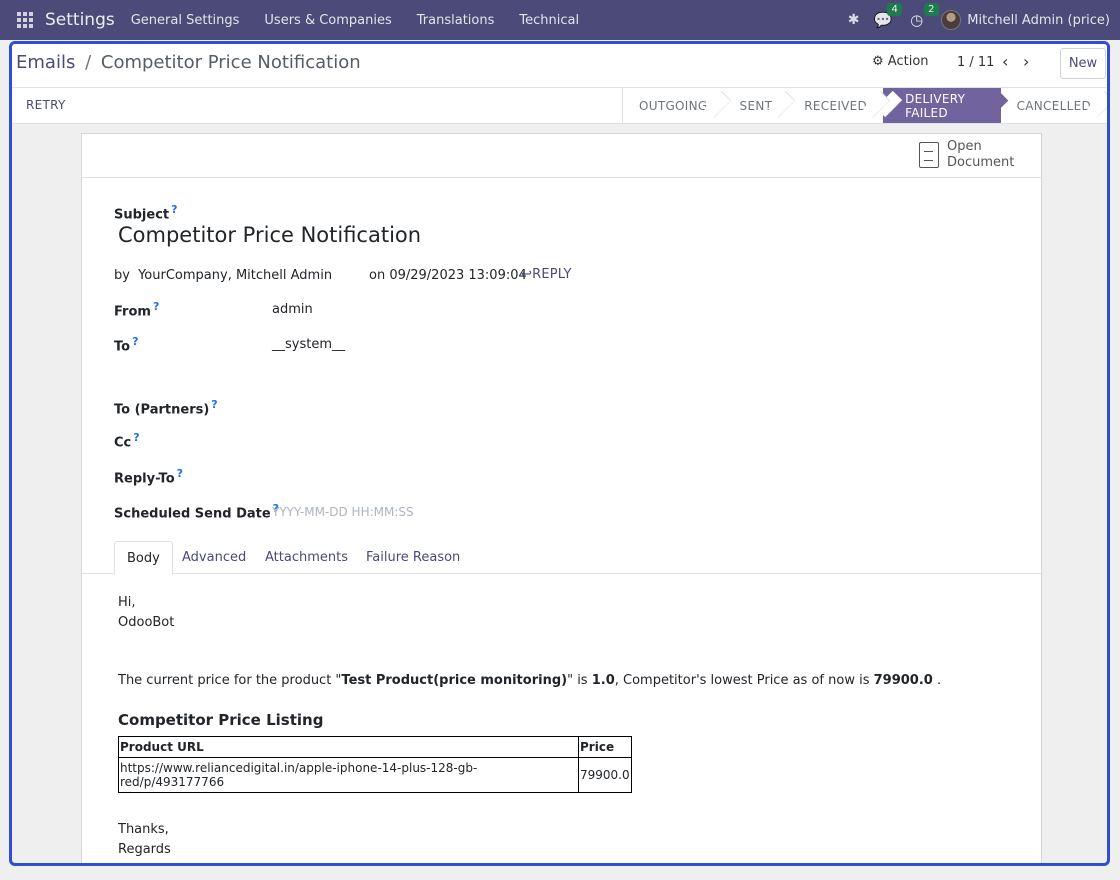 This screenshot has height=880, width=1120. Describe the element at coordinates (878, 61) in the screenshot. I see `gear-icon: ⚙` at that location.